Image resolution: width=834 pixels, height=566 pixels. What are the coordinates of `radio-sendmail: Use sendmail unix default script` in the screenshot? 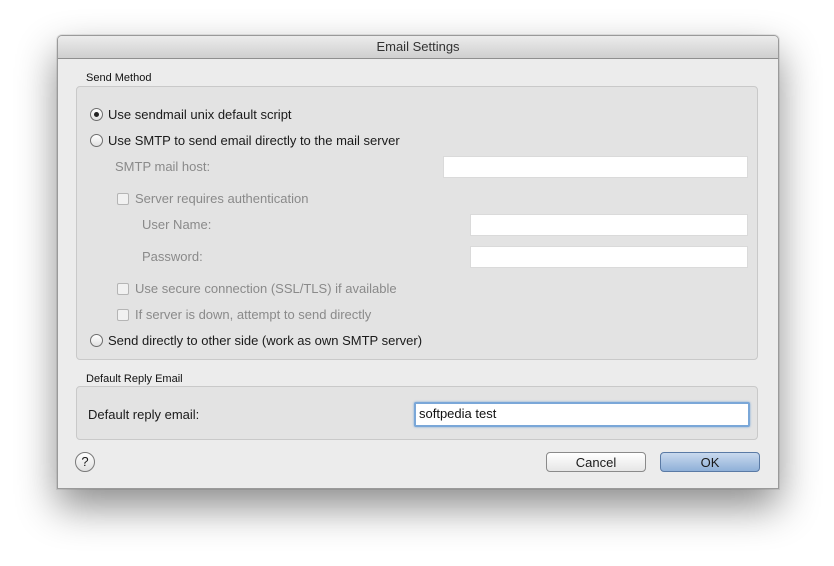 It's located at (191, 114).